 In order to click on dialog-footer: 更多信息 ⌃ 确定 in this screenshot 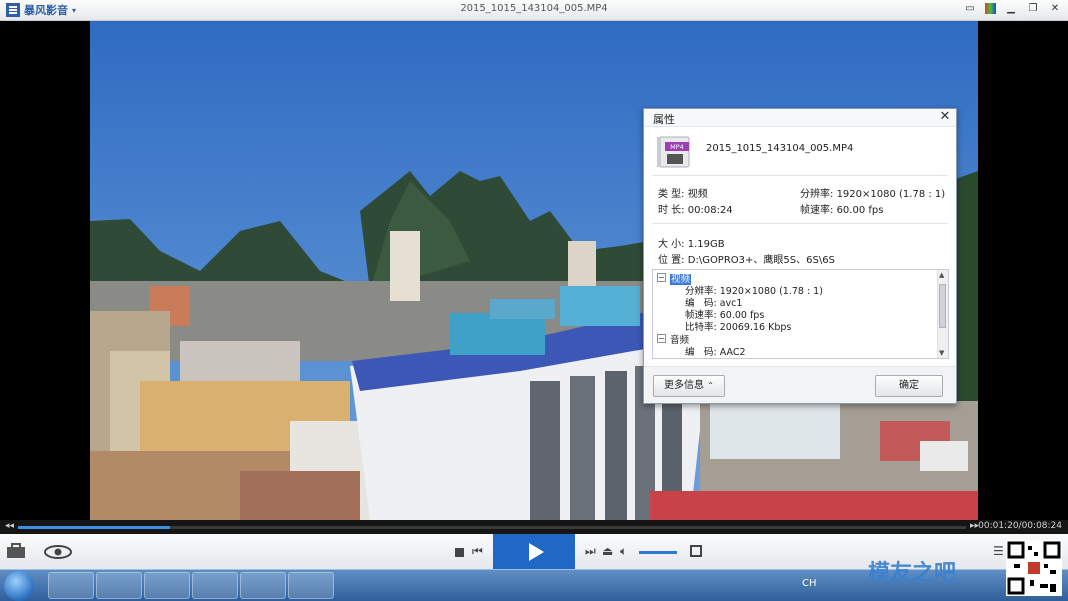, I will do `click(800, 384)`.